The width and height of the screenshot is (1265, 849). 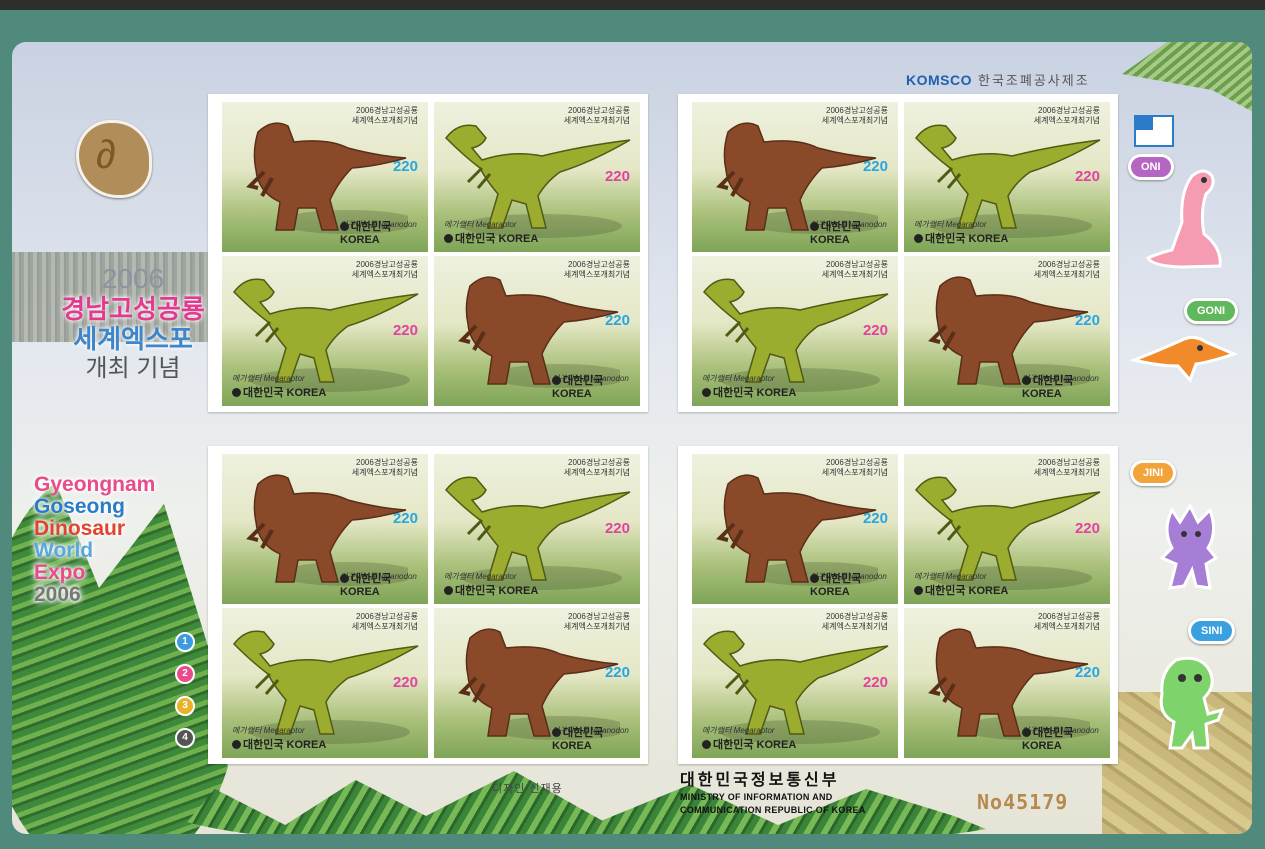 What do you see at coordinates (60, 572) in the screenshot?
I see `en-title-word: Expo` at bounding box center [60, 572].